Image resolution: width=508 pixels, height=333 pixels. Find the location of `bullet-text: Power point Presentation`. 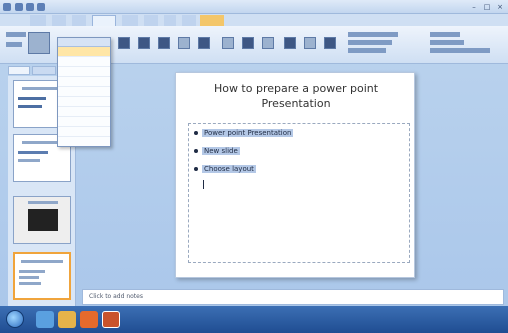

bullet-text: Power point Presentation is located at coordinates (248, 133).